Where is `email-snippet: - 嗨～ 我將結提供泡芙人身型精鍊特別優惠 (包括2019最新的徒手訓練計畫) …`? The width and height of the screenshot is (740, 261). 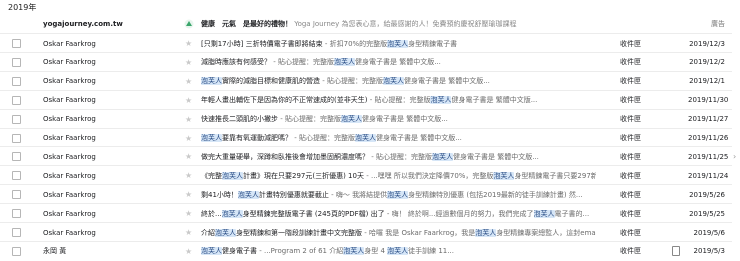
email-snippet: - 嗨～ 我將結提供泡芙人身型精鍊特別優惠 (包括2019最新的徒手訓練計畫) … is located at coordinates (457, 194).